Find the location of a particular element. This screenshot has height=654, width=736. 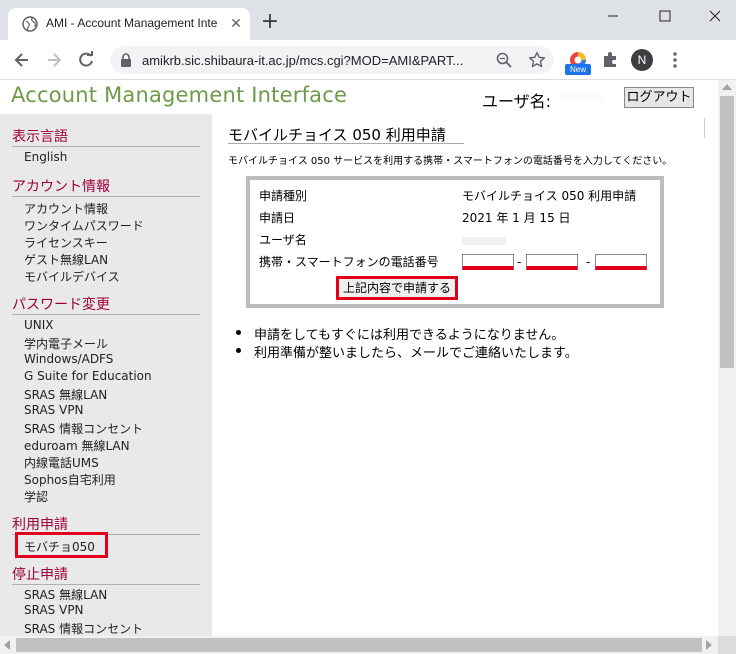

browser-tab: AMI - Account Management Inte ✕ is located at coordinates (129, 24).